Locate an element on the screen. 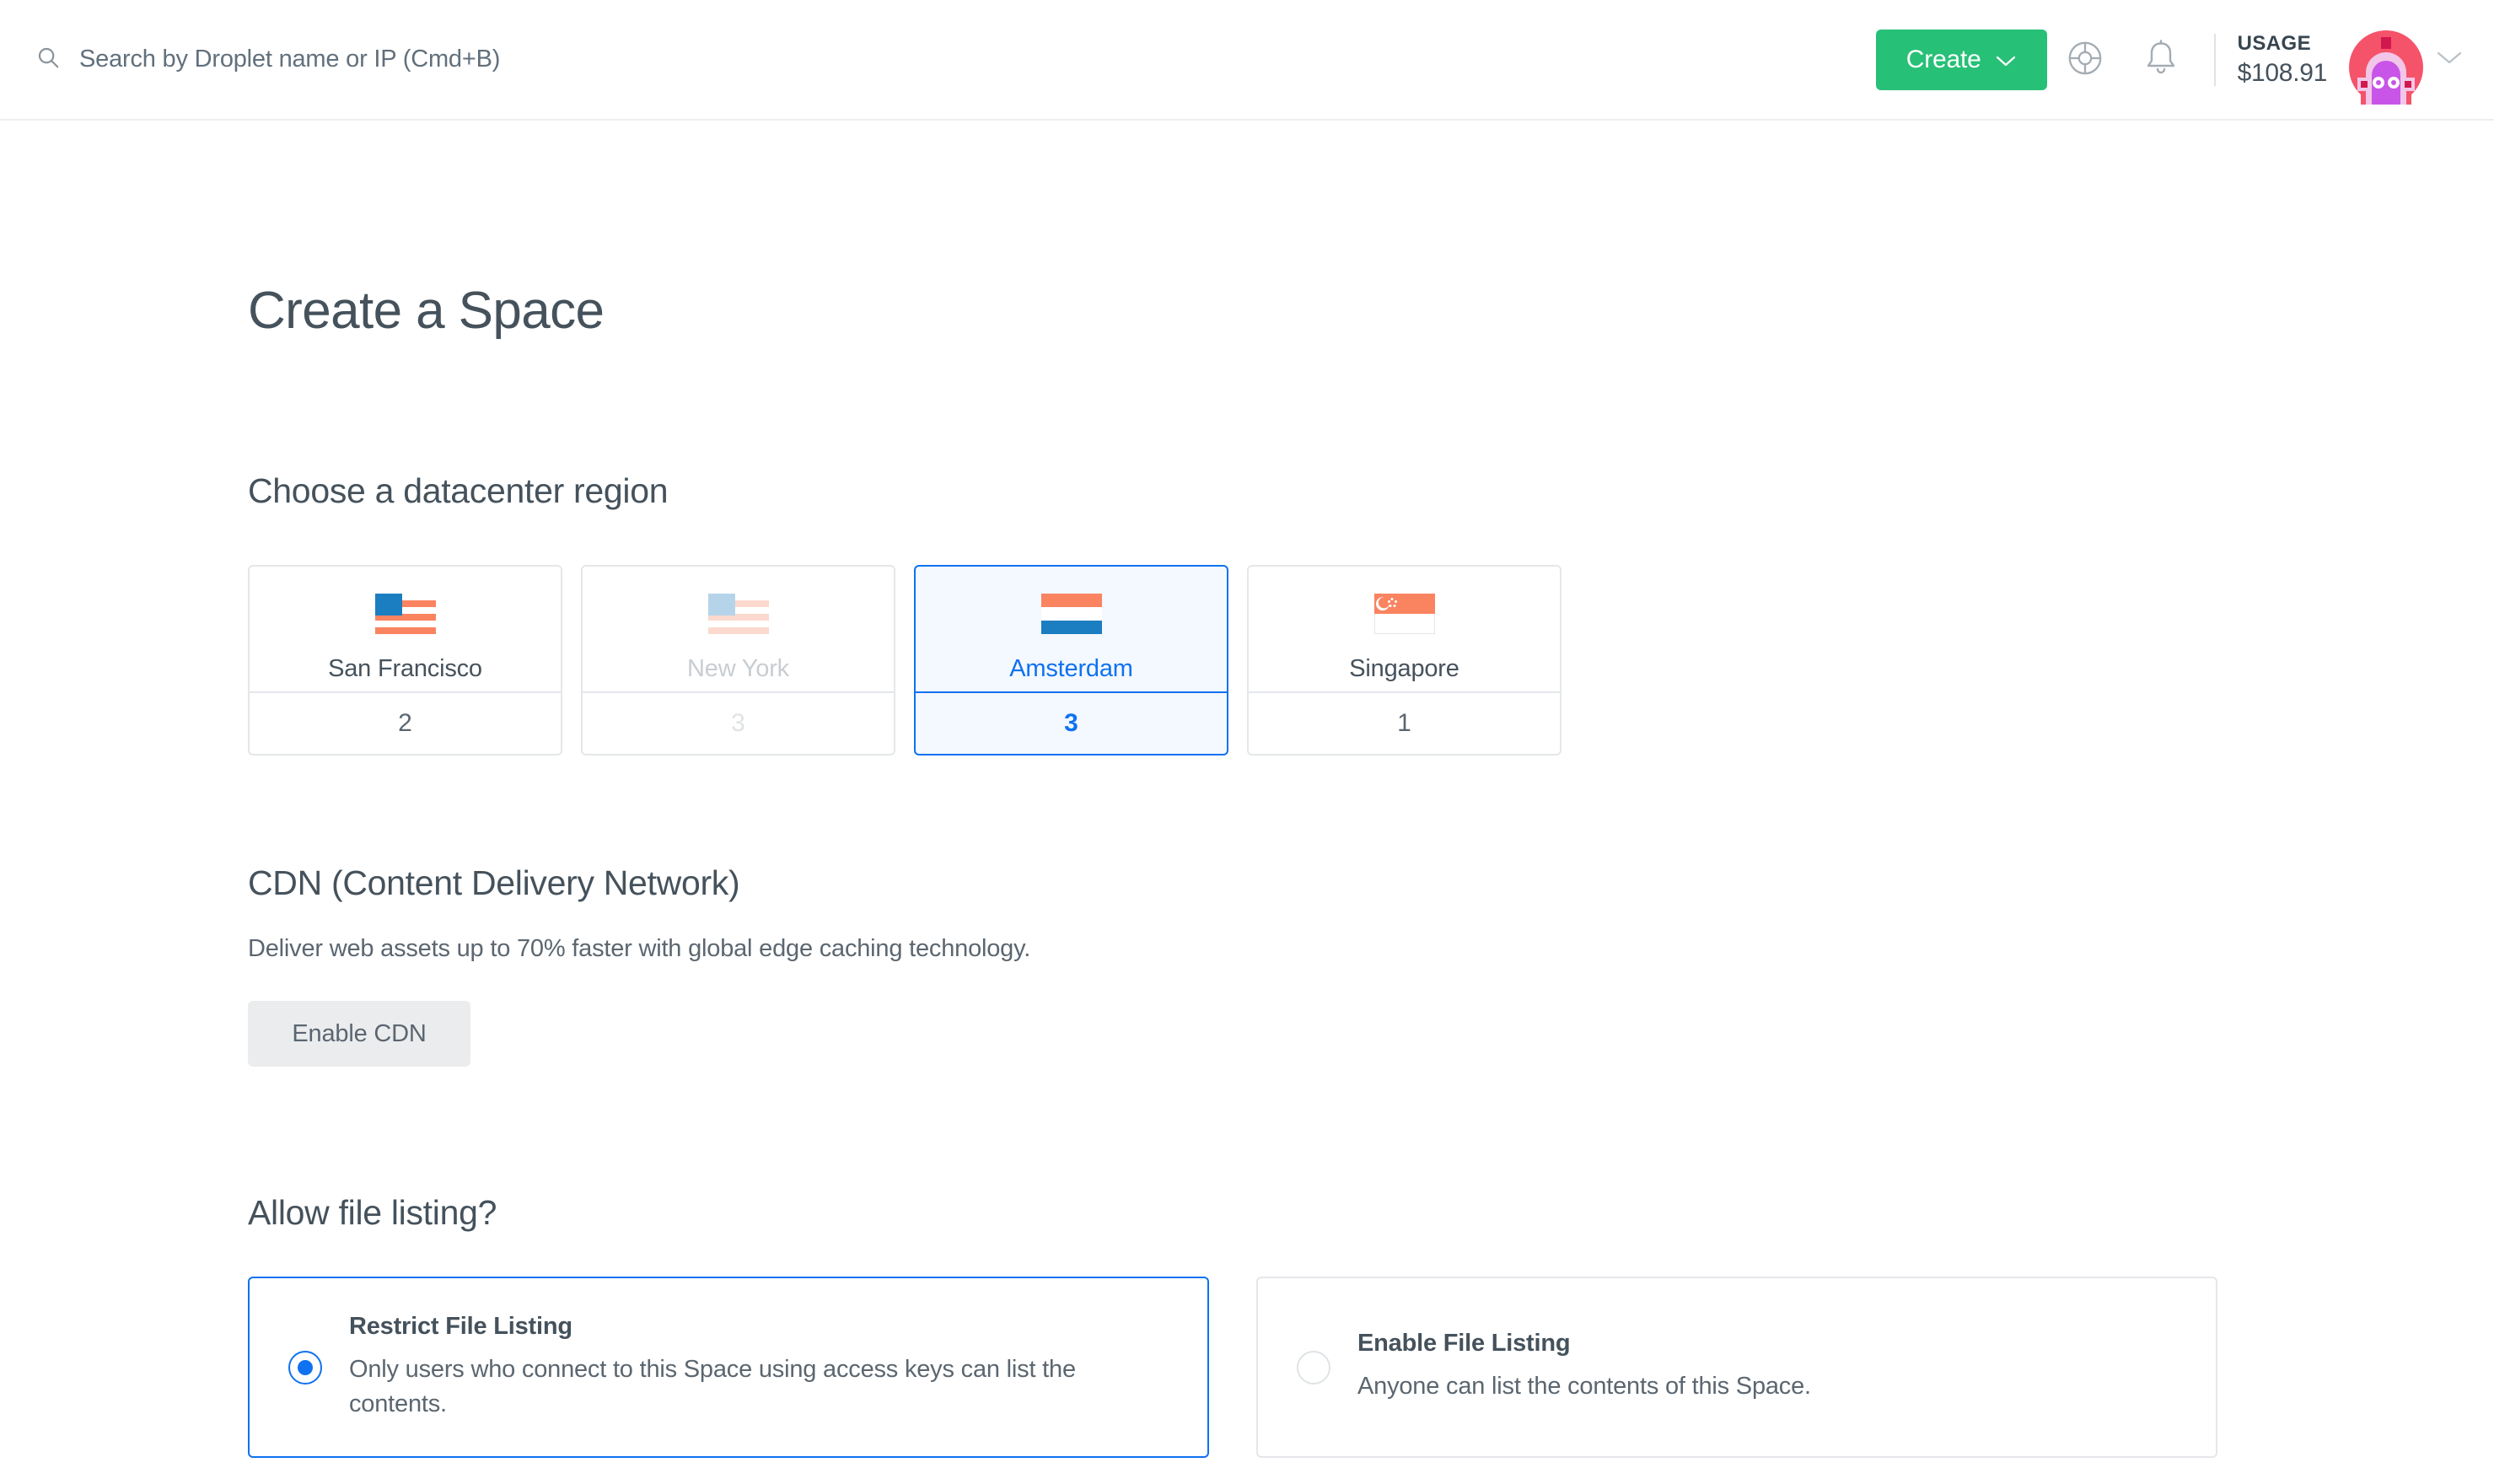  chevron-down-icon is located at coordinates (2006, 60).